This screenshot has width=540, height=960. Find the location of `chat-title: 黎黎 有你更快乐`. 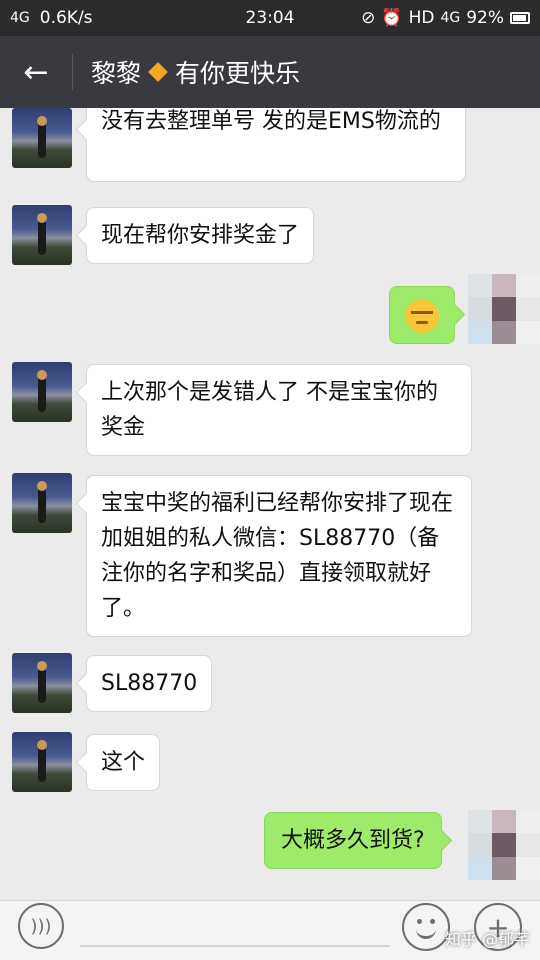

chat-title: 黎黎 有你更快乐 is located at coordinates (195, 72).